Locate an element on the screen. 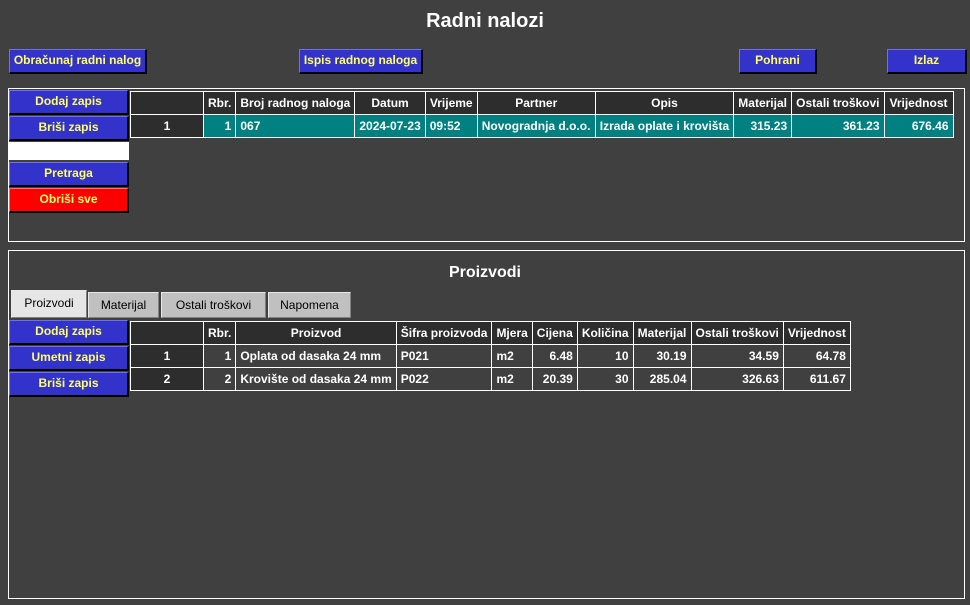 This screenshot has height=605, width=970. calculate-order-button: Obračunaj radni nalog is located at coordinates (78, 61).